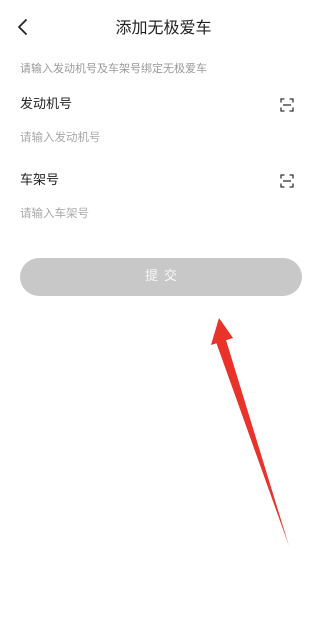  What do you see at coordinates (160, 213) in the screenshot?
I see `frame-number-input` at bounding box center [160, 213].